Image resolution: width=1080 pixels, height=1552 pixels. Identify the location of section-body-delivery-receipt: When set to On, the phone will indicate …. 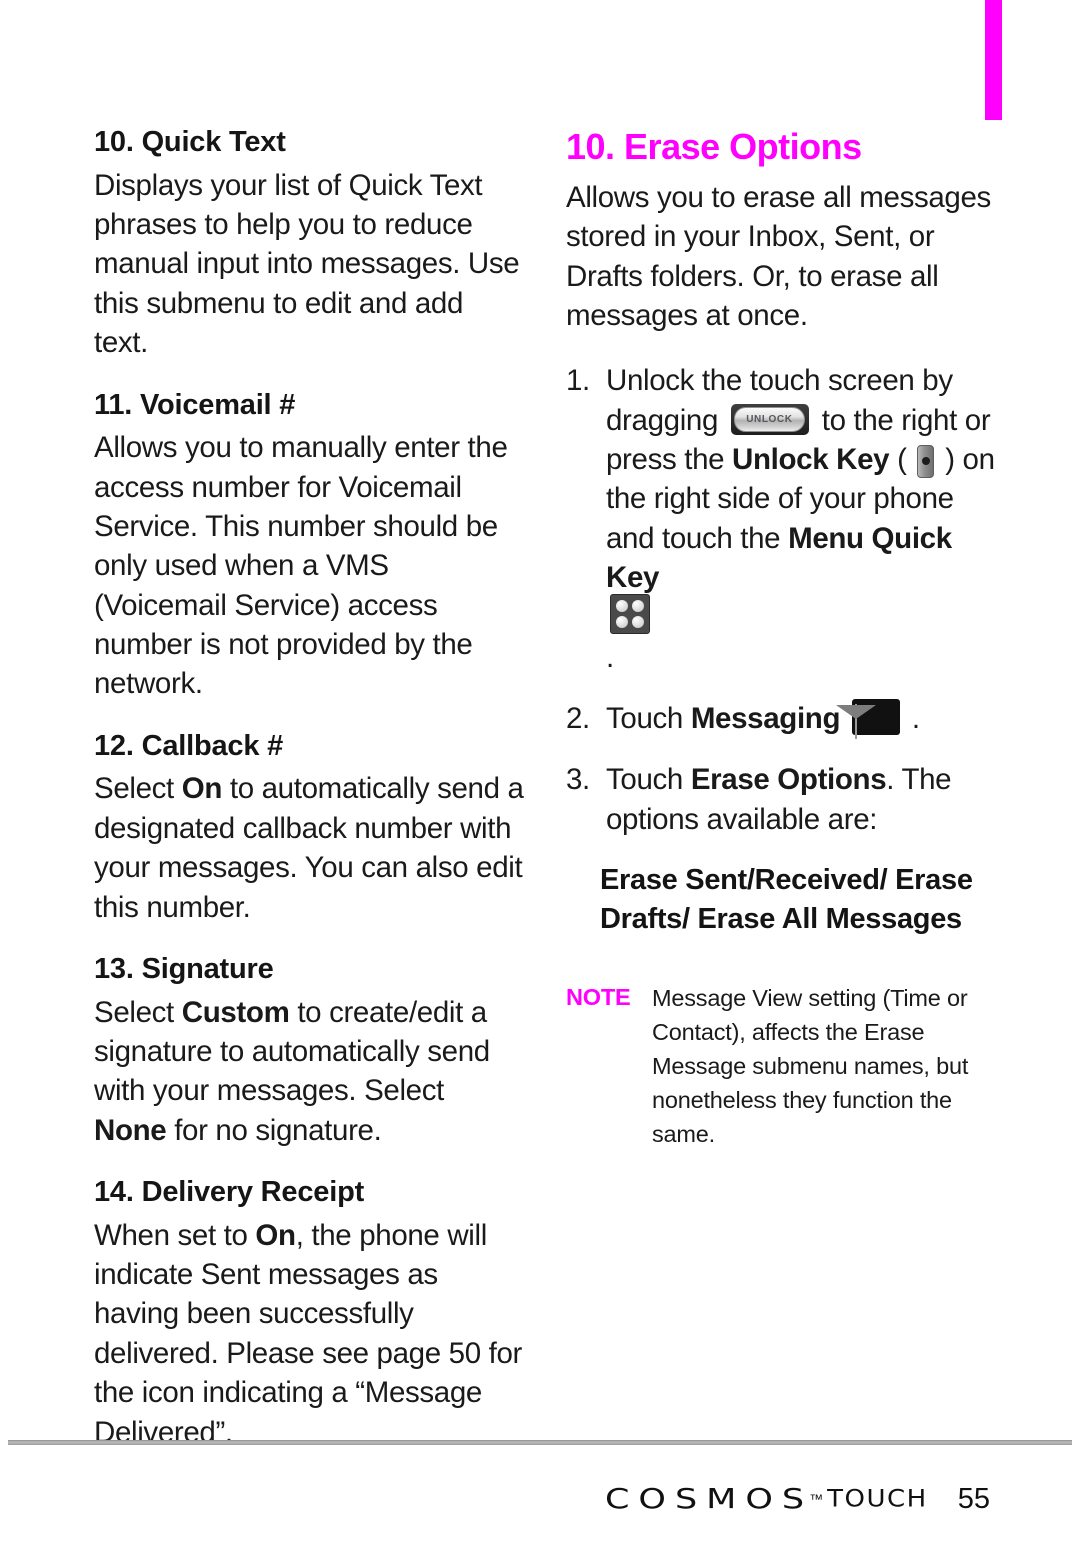
(309, 1334).